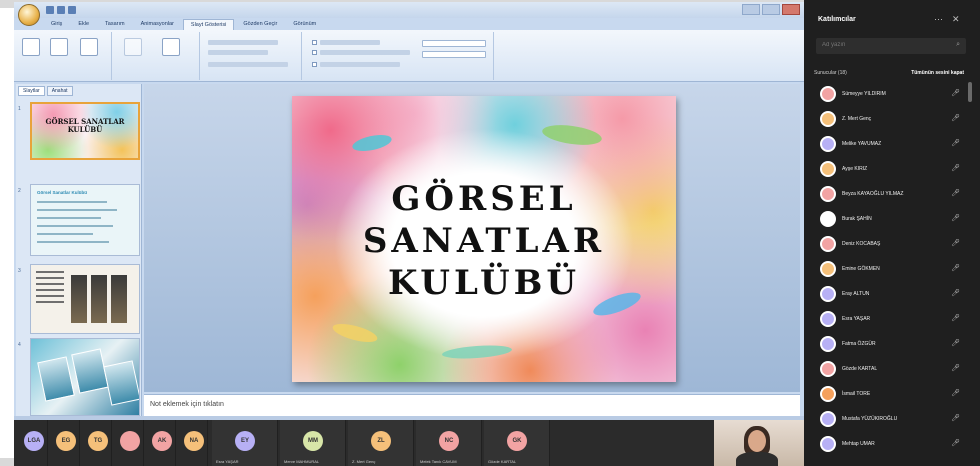  I want to click on notes-placeholder: Not eklemek için tıklatın, so click(187, 404).